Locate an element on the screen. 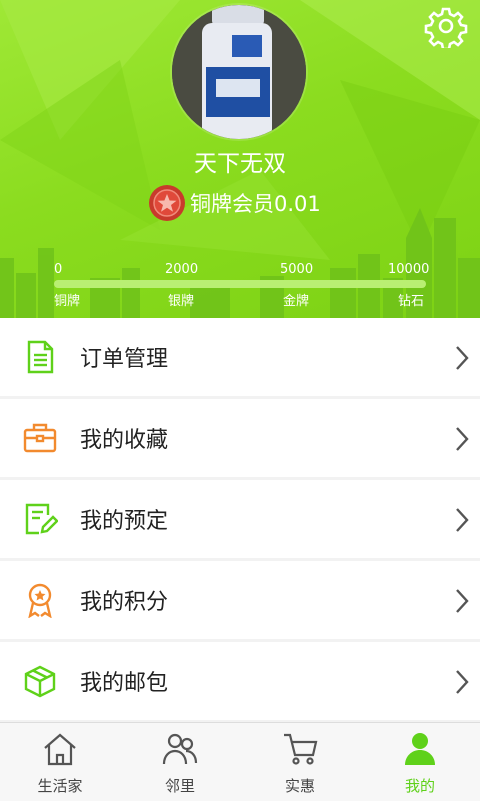 The width and height of the screenshot is (480, 801). bronze-medal-icon is located at coordinates (167, 203).